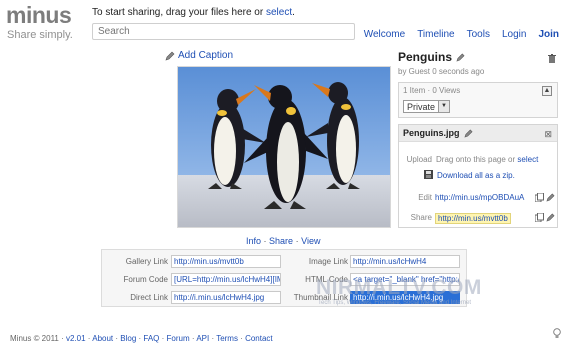 This screenshot has height=352, width=575. What do you see at coordinates (432, 90) in the screenshot?
I see `items-views-count: 1 Item · 0 Views` at bounding box center [432, 90].